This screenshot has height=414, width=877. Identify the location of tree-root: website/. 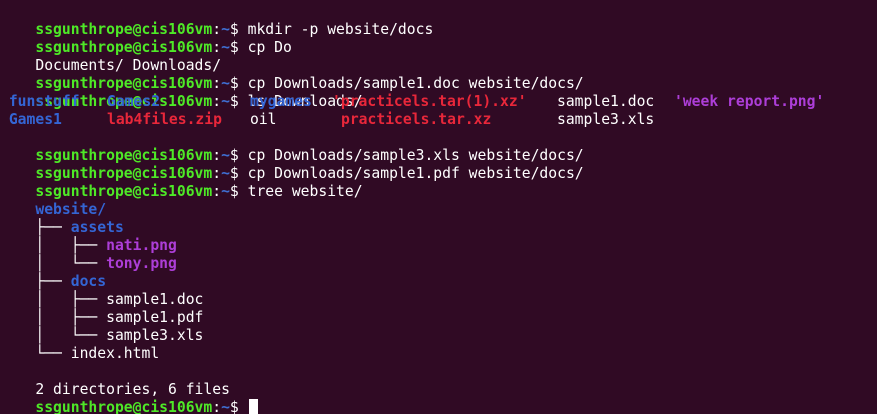
(438, 200).